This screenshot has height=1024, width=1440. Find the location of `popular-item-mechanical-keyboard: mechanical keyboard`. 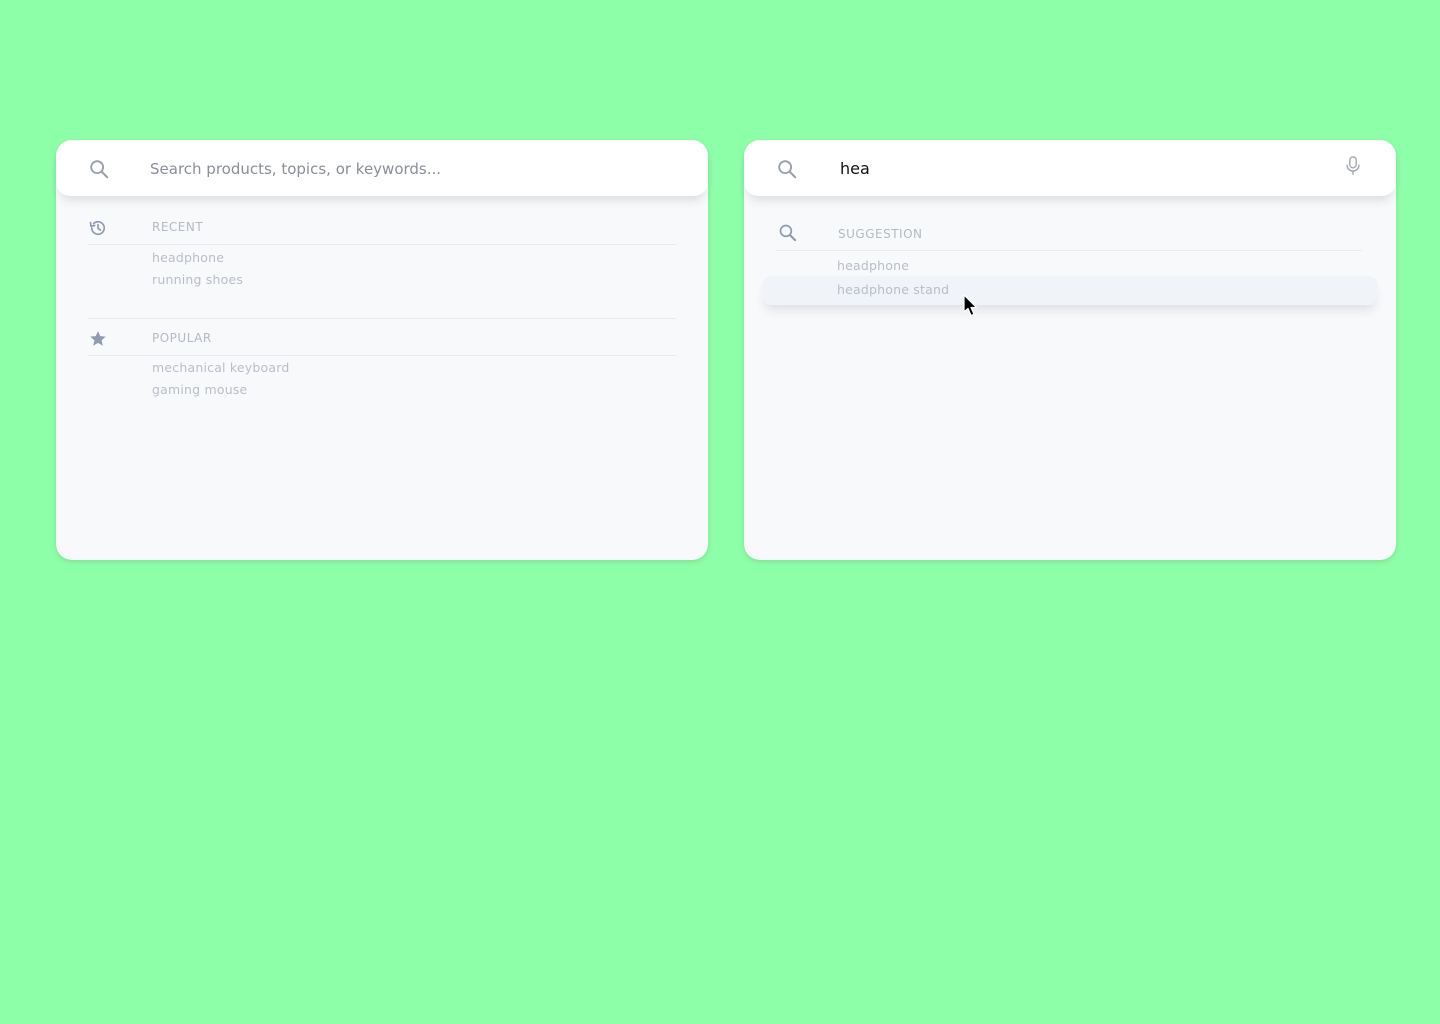

popular-item-mechanical-keyboard: mechanical keyboard is located at coordinates (220, 367).